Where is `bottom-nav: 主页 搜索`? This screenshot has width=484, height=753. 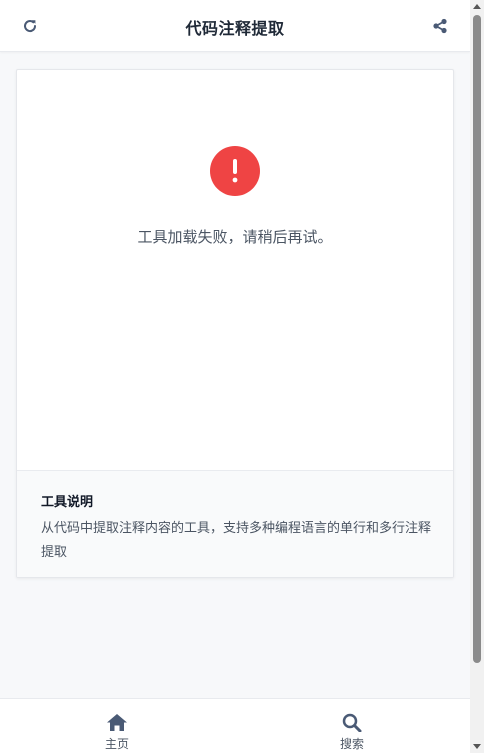
bottom-nav: 主页 搜索 is located at coordinates (235, 725).